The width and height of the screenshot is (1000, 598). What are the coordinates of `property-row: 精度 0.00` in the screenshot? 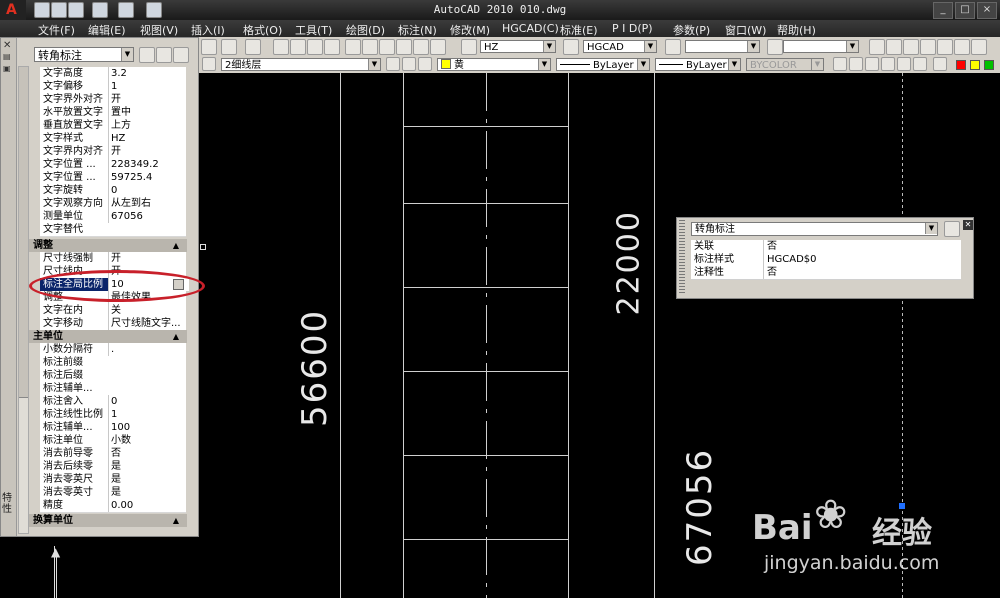 It's located at (113, 506).